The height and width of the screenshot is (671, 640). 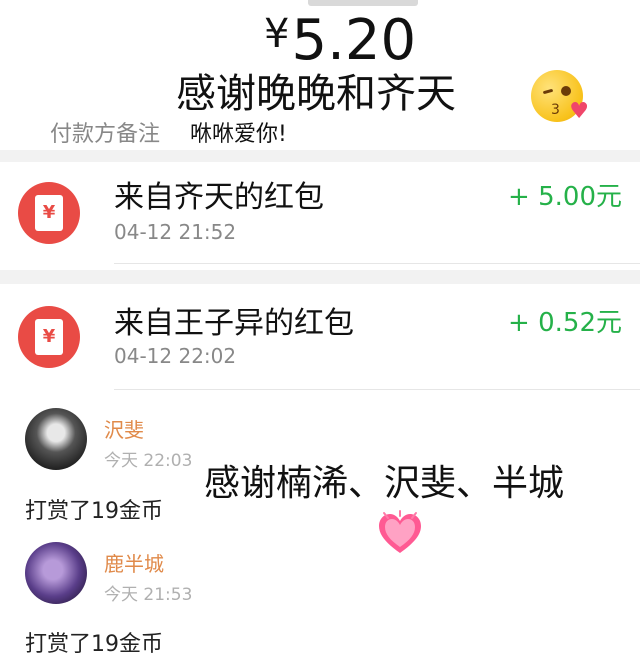 I want to click on kissing-face-emoji-icon: 3 ♥, so click(x=560, y=97).